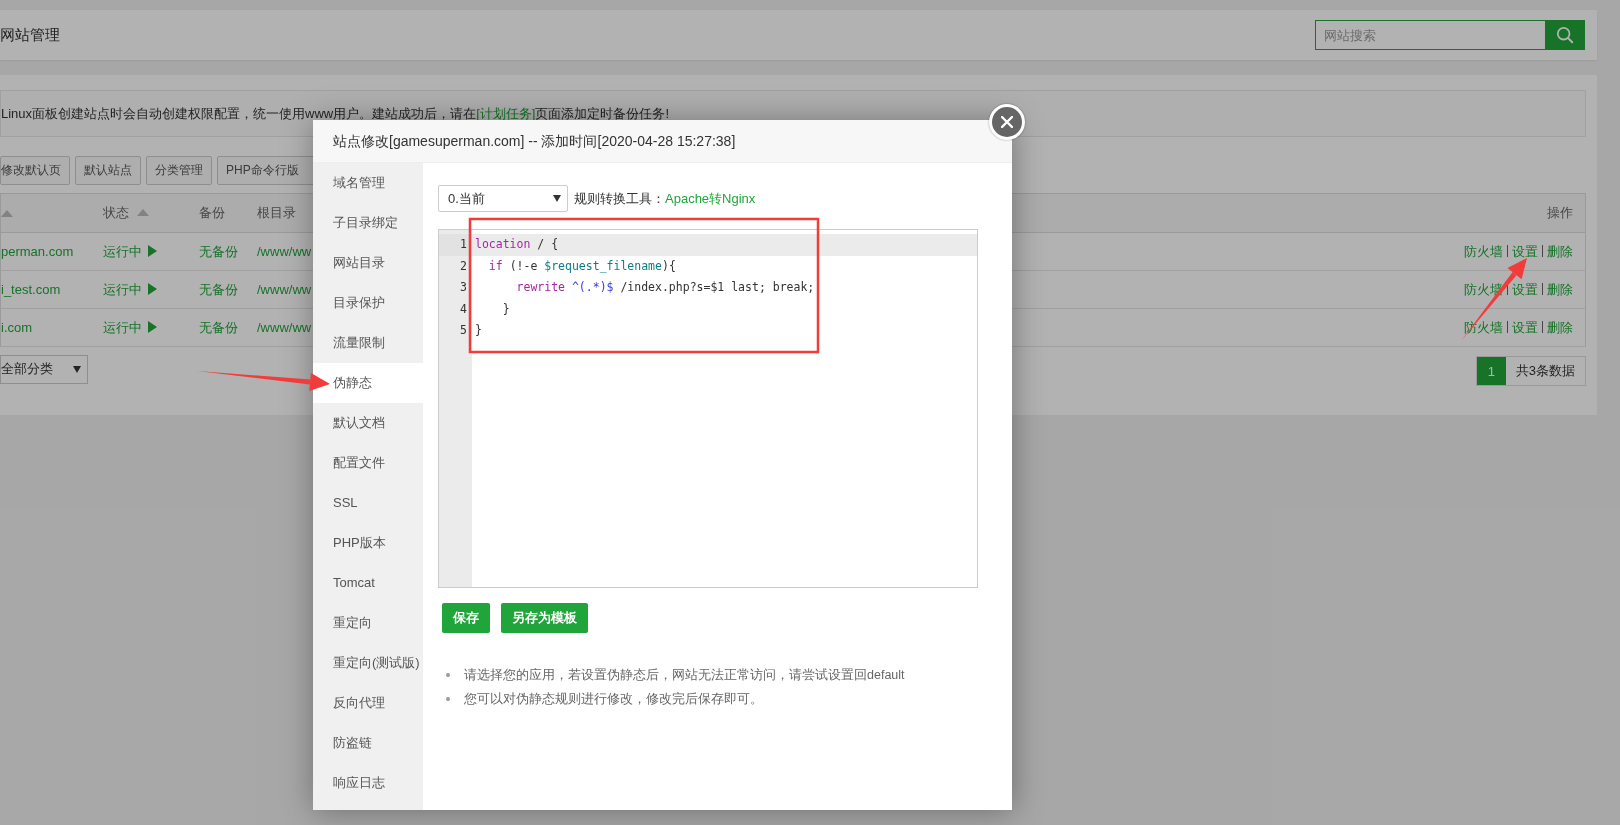  Describe the element at coordinates (276, 212) in the screenshot. I see `column-header: 根目录` at that location.